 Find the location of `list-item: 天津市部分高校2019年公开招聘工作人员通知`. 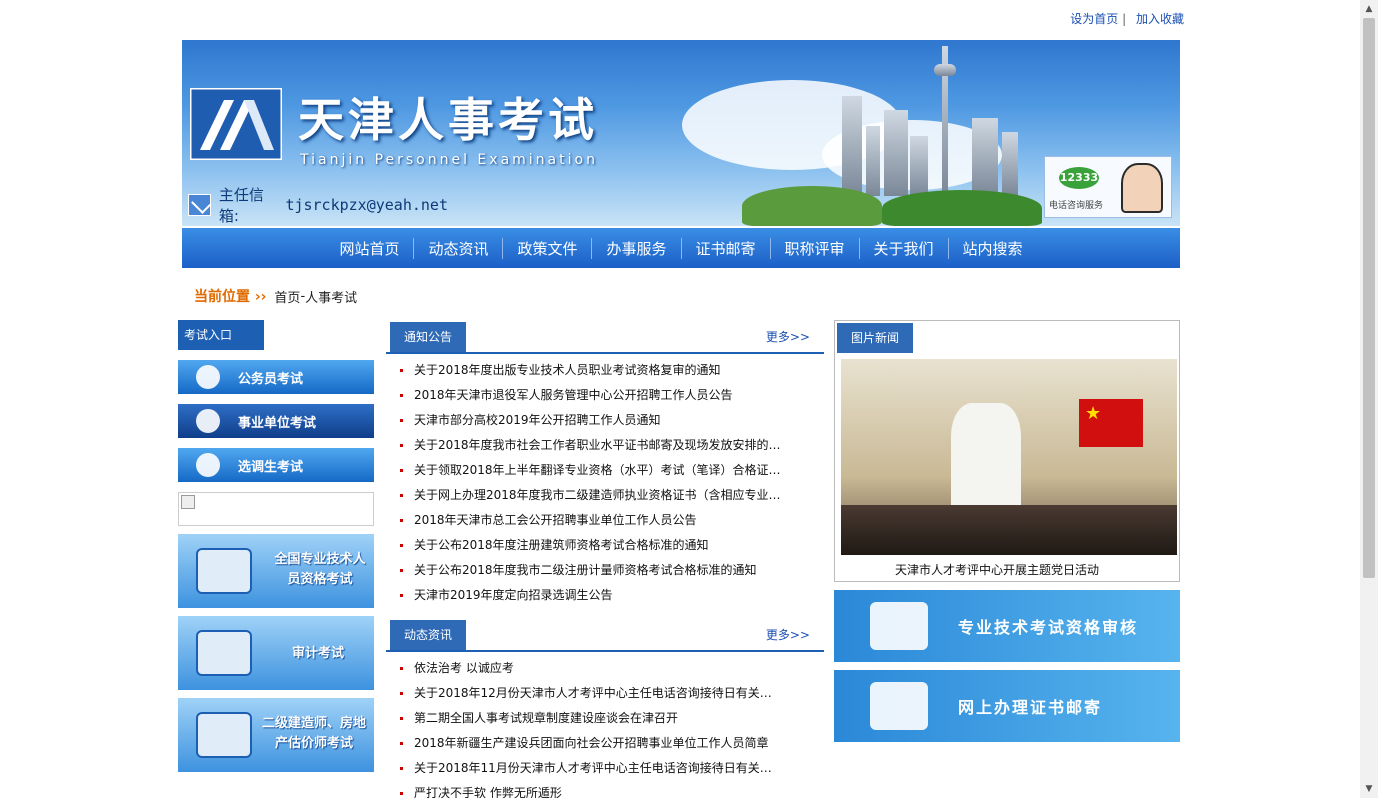

list-item: 天津市部分高校2019年公开招聘工作人员通知 is located at coordinates (599, 420).